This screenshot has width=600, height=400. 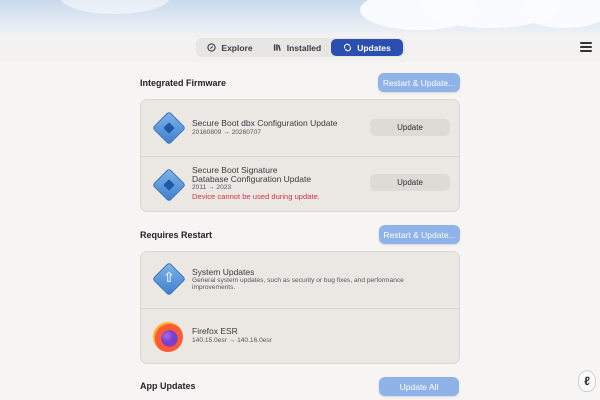 What do you see at coordinates (214, 287) in the screenshot?
I see `system-updates-desc-line2: improvements.` at bounding box center [214, 287].